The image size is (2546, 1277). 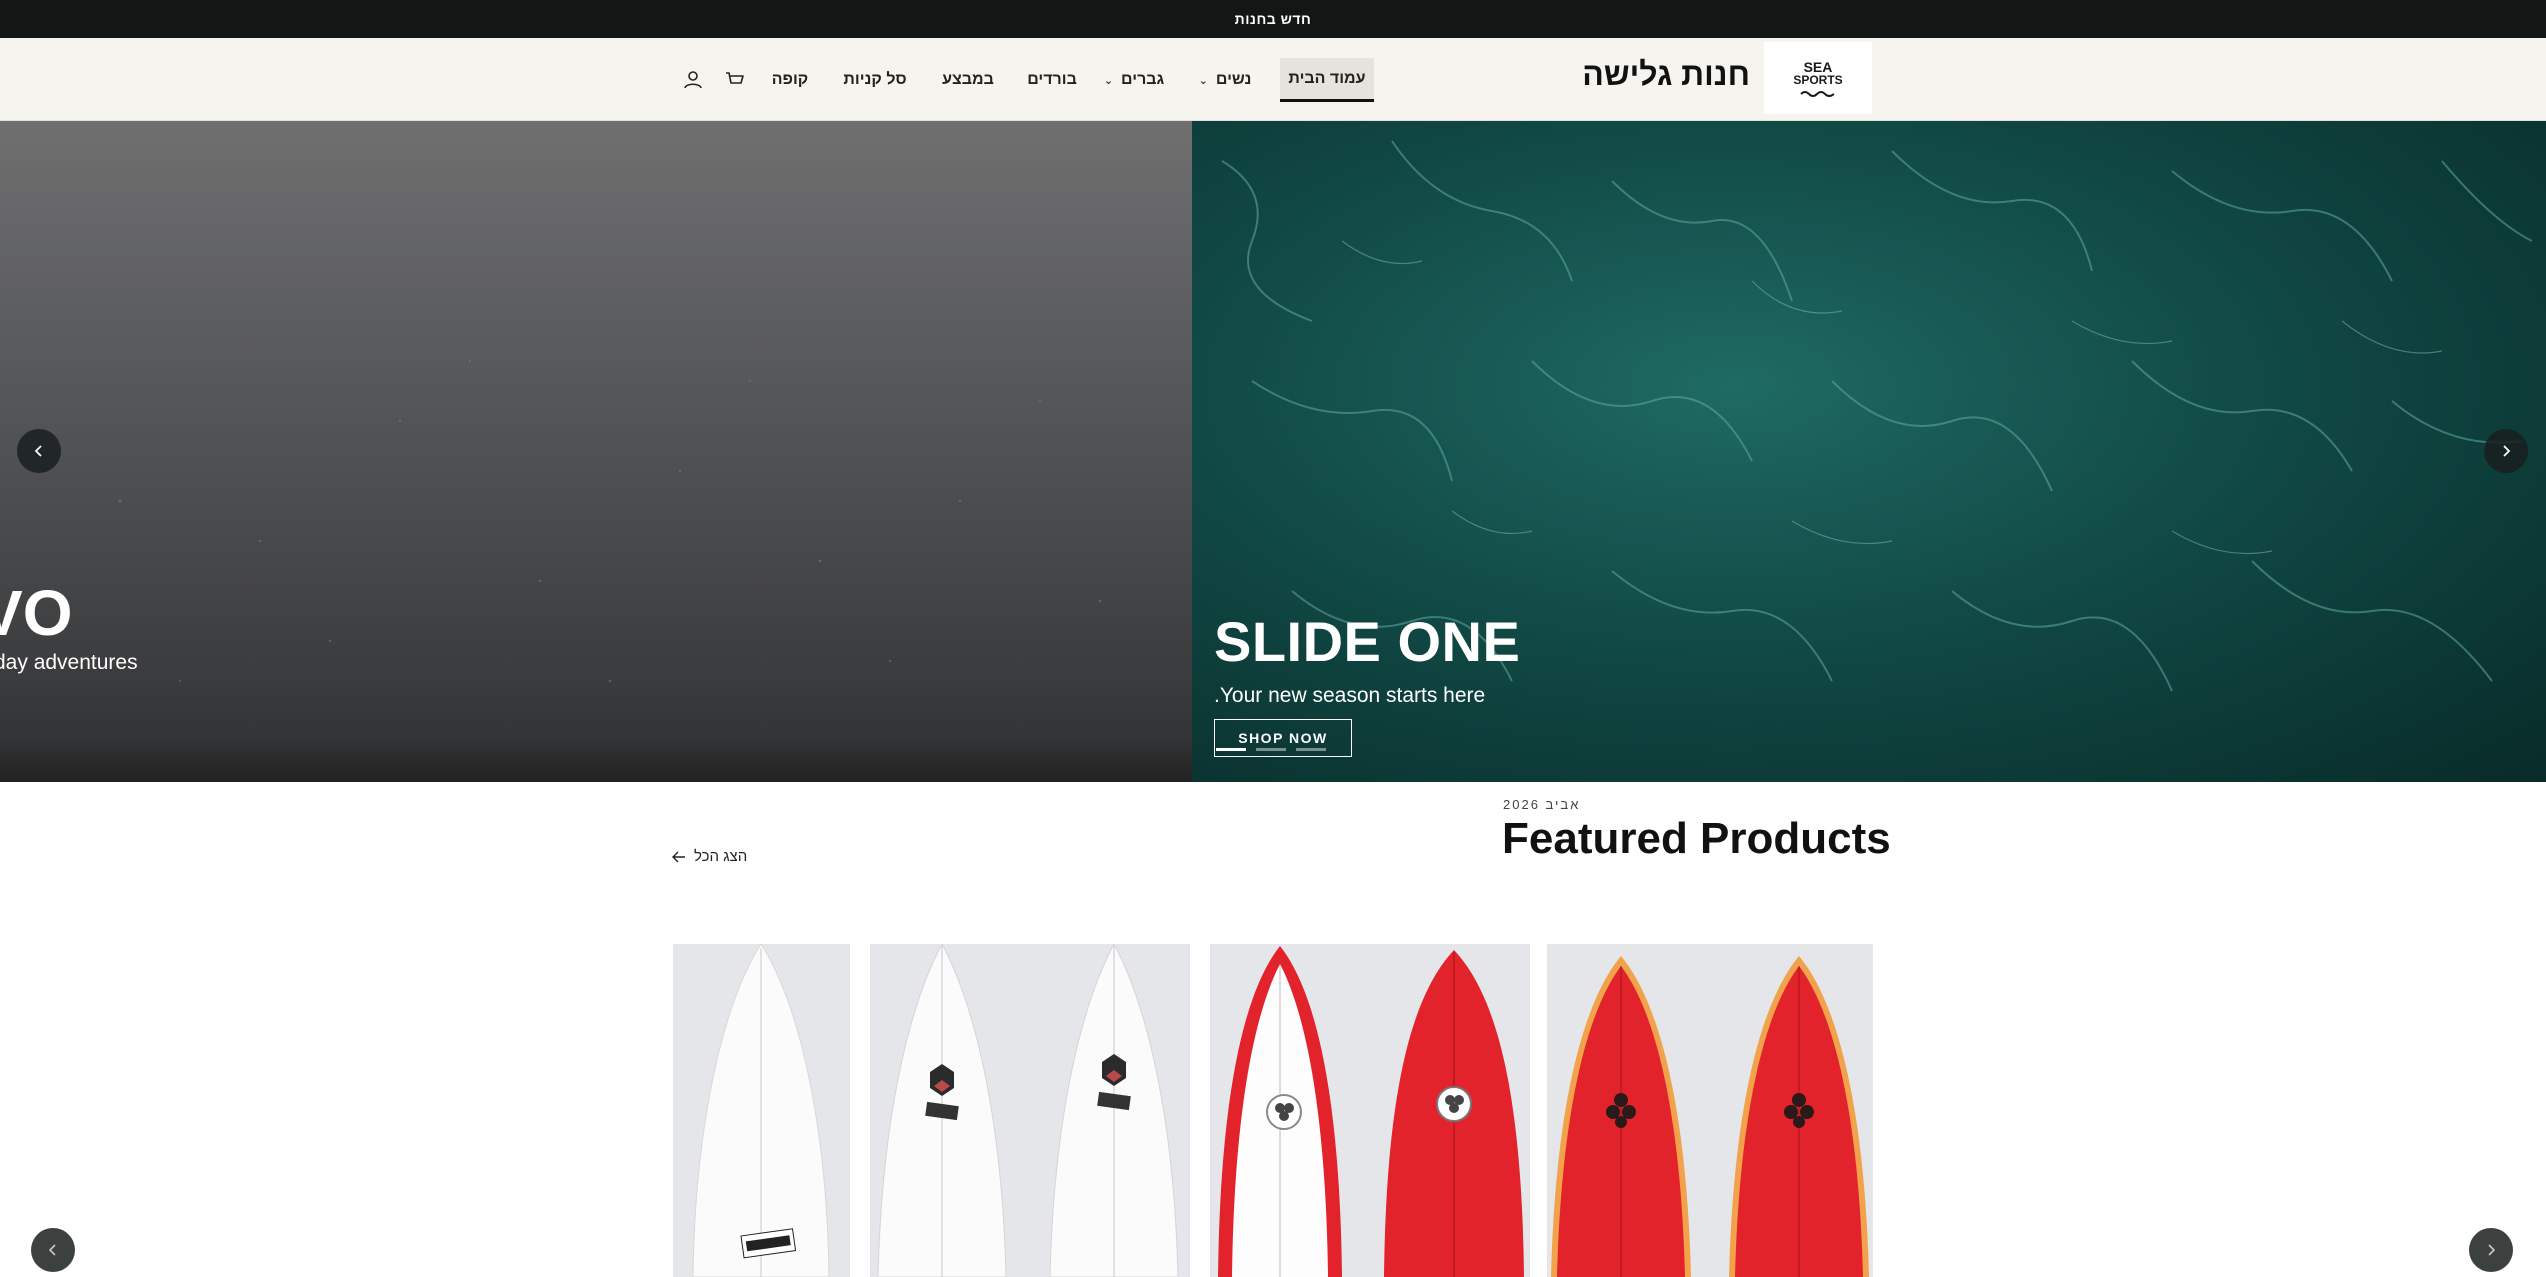 What do you see at coordinates (1542, 804) in the screenshot?
I see `season-label: אביב 2026` at bounding box center [1542, 804].